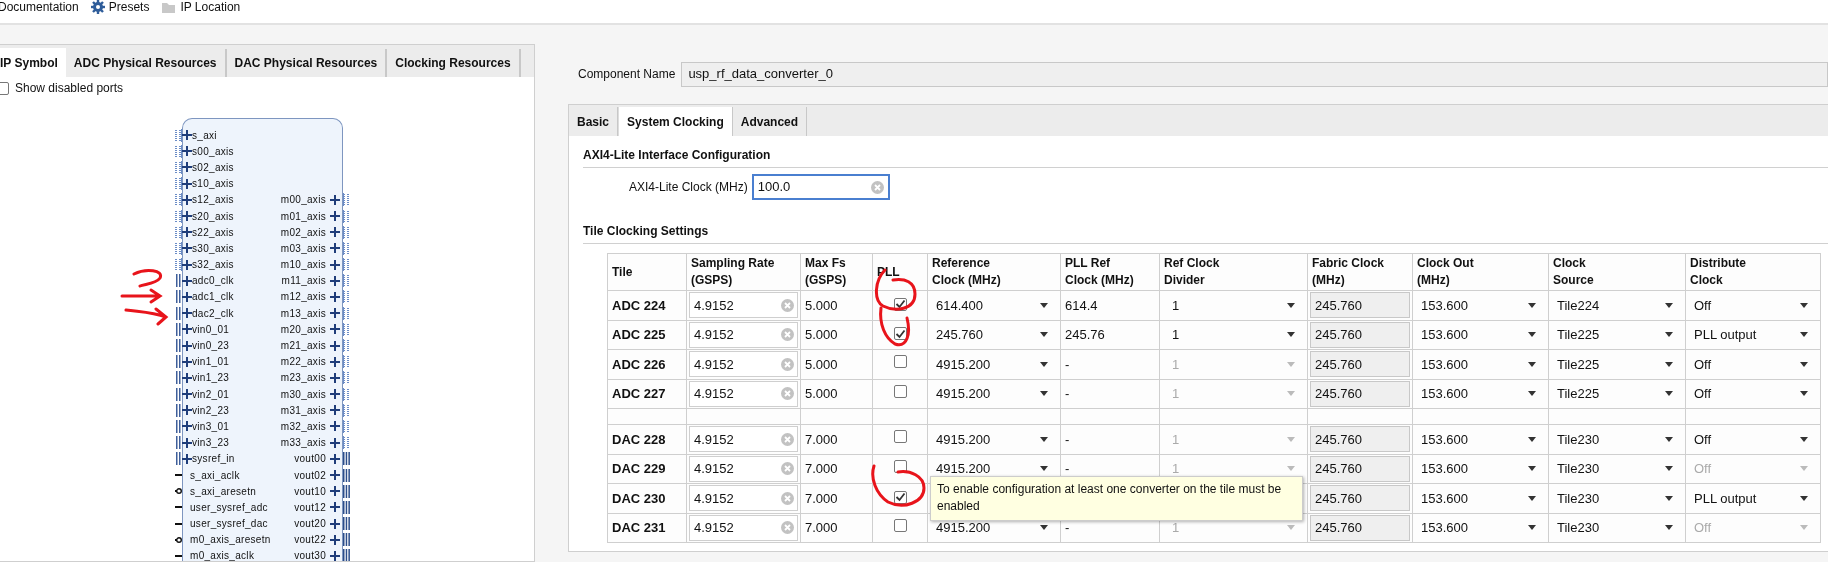  I want to click on port-label: user_sysref_adc, so click(229, 507).